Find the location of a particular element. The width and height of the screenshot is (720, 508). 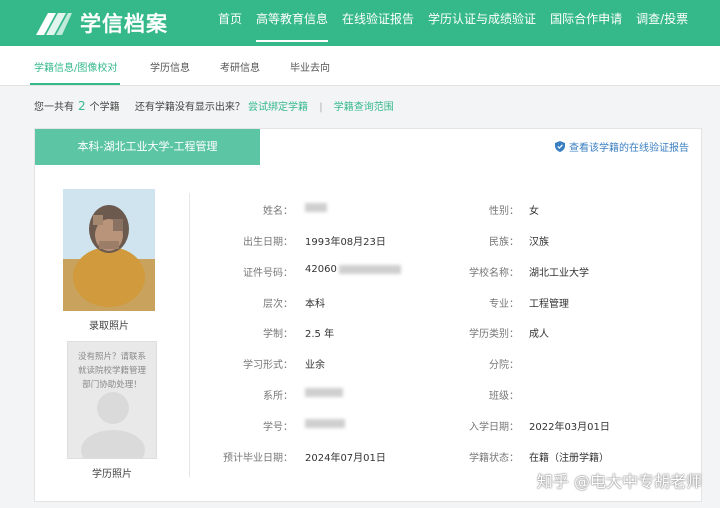

field-value: 工程管理 is located at coordinates (549, 304).